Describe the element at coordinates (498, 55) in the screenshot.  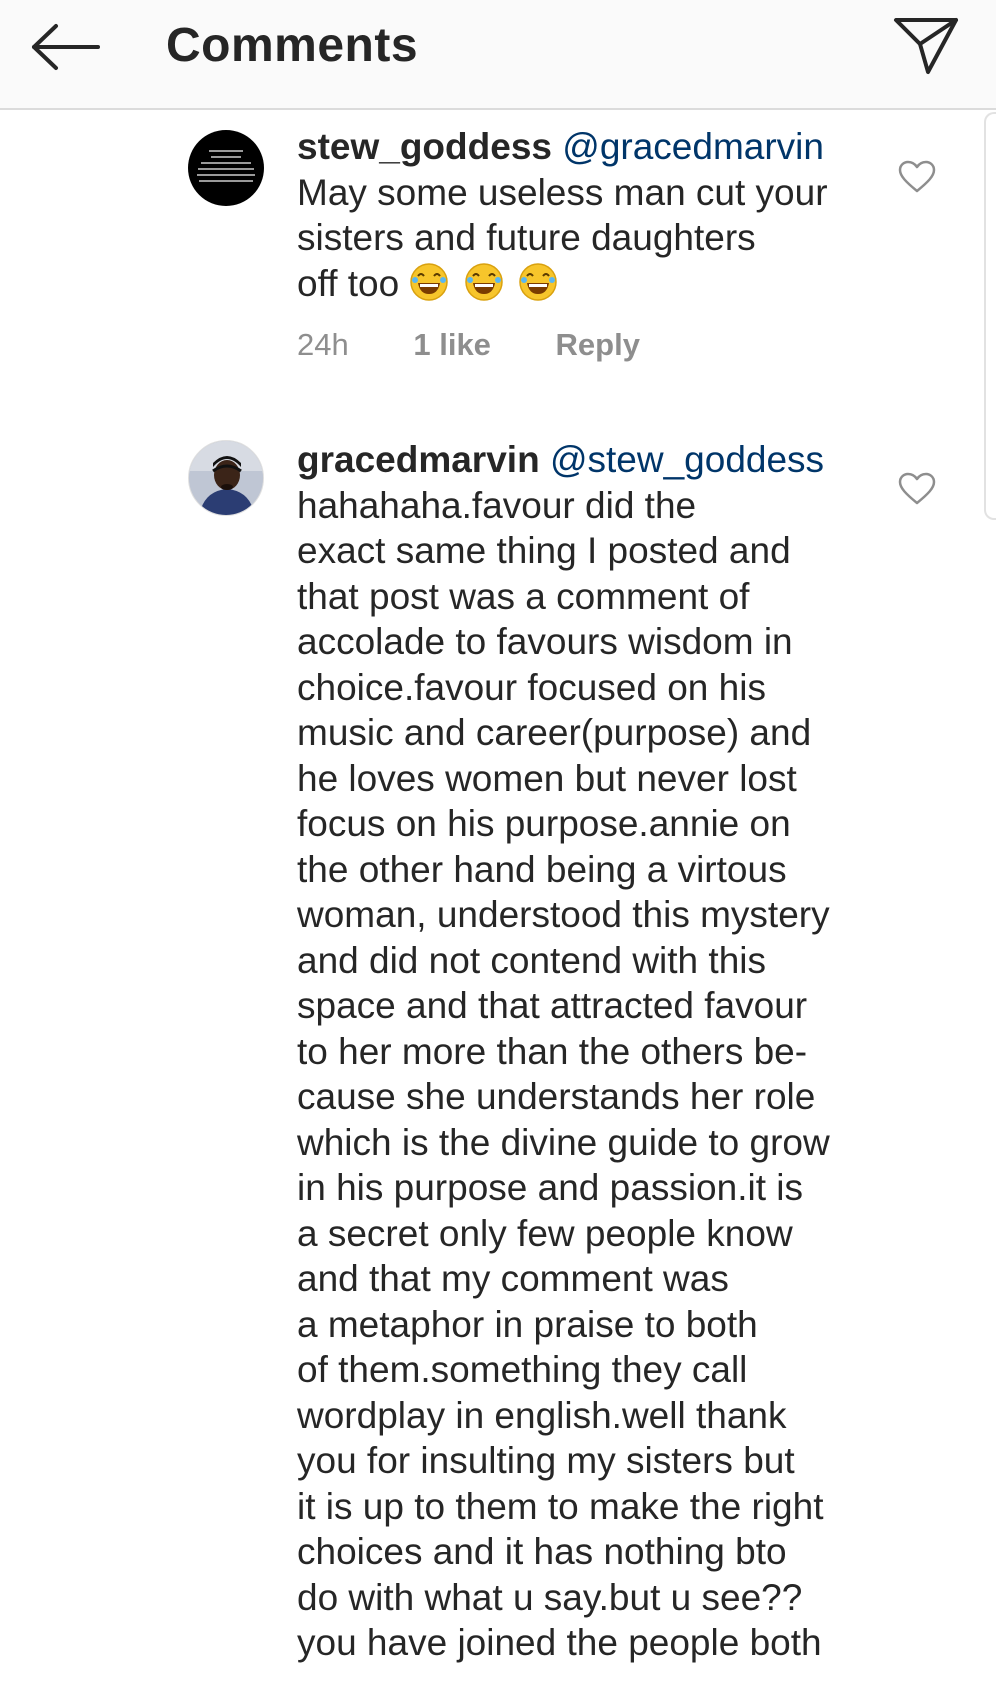
I see `header-bar: Comments` at that location.